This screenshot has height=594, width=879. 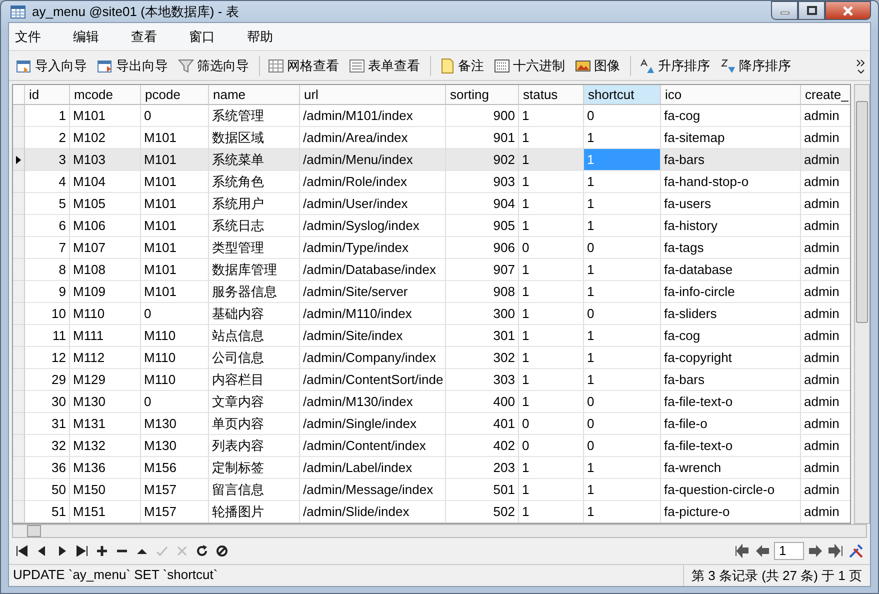 I want to click on table-cell: 11, so click(x=47, y=336).